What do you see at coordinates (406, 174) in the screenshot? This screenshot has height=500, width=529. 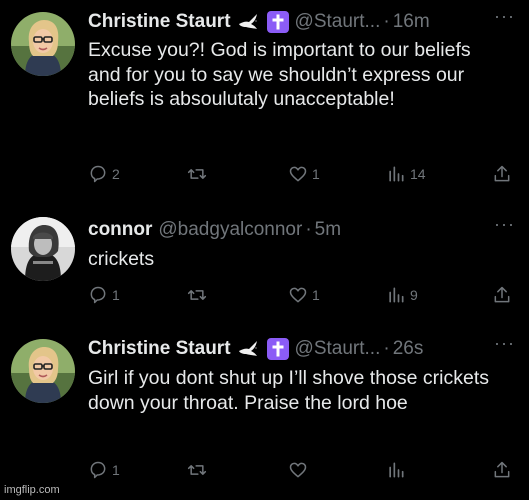 I see `views-button: 14` at bounding box center [406, 174].